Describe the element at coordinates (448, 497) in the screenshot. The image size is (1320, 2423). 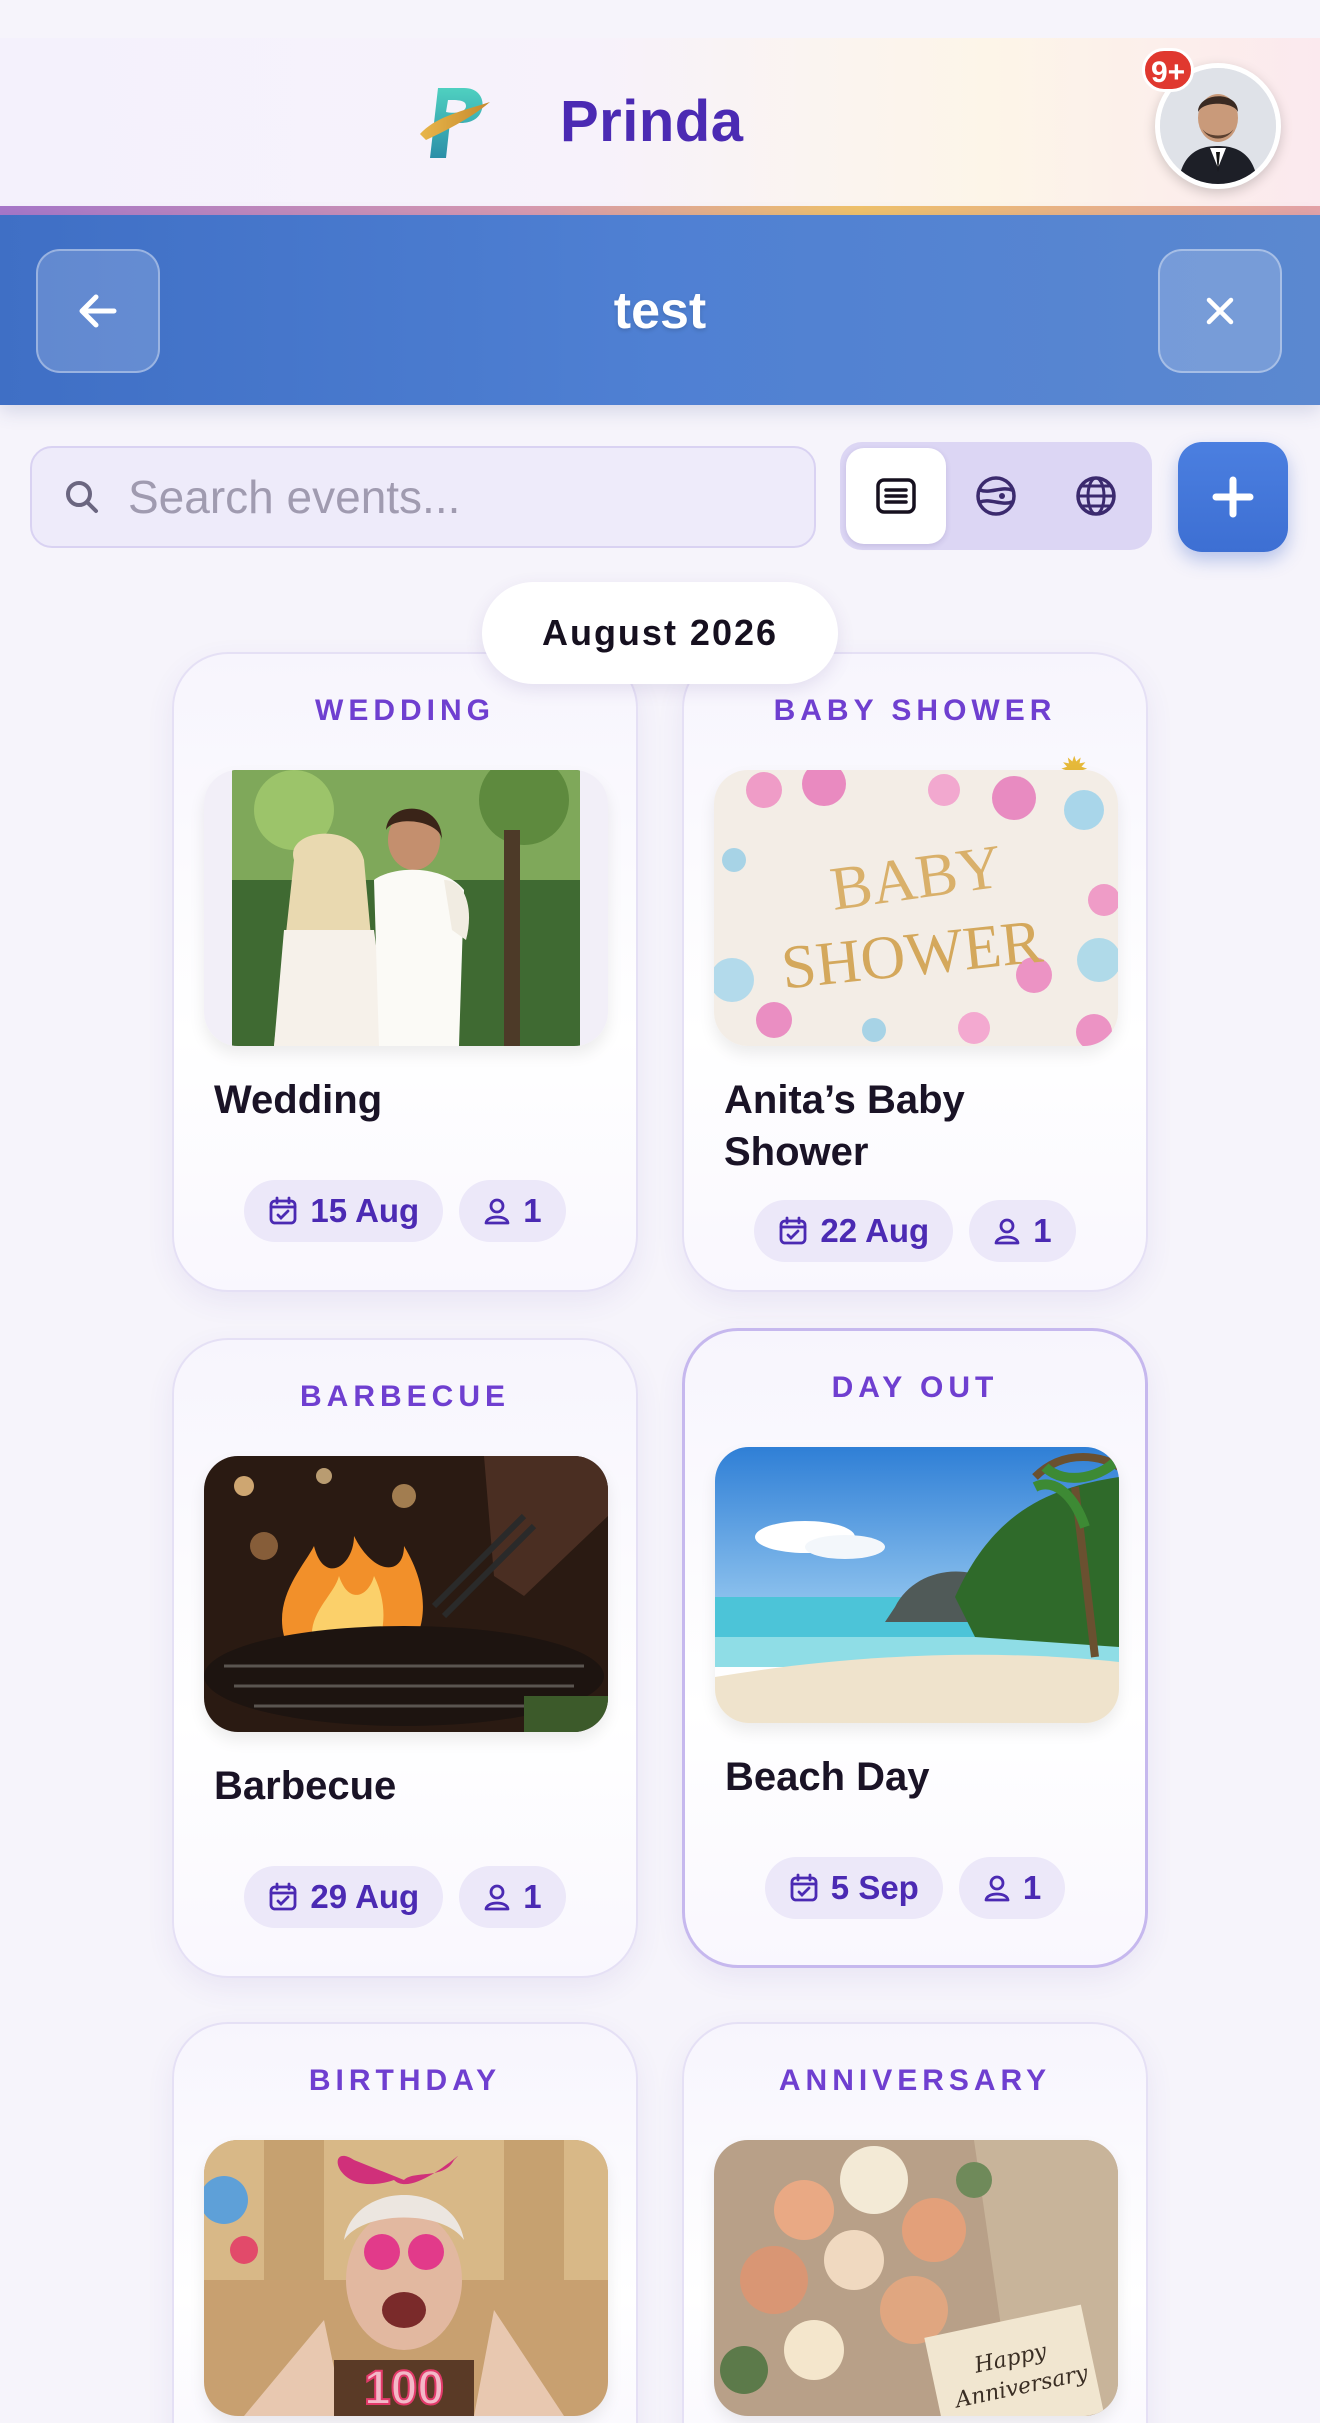
I see `search-input` at that location.